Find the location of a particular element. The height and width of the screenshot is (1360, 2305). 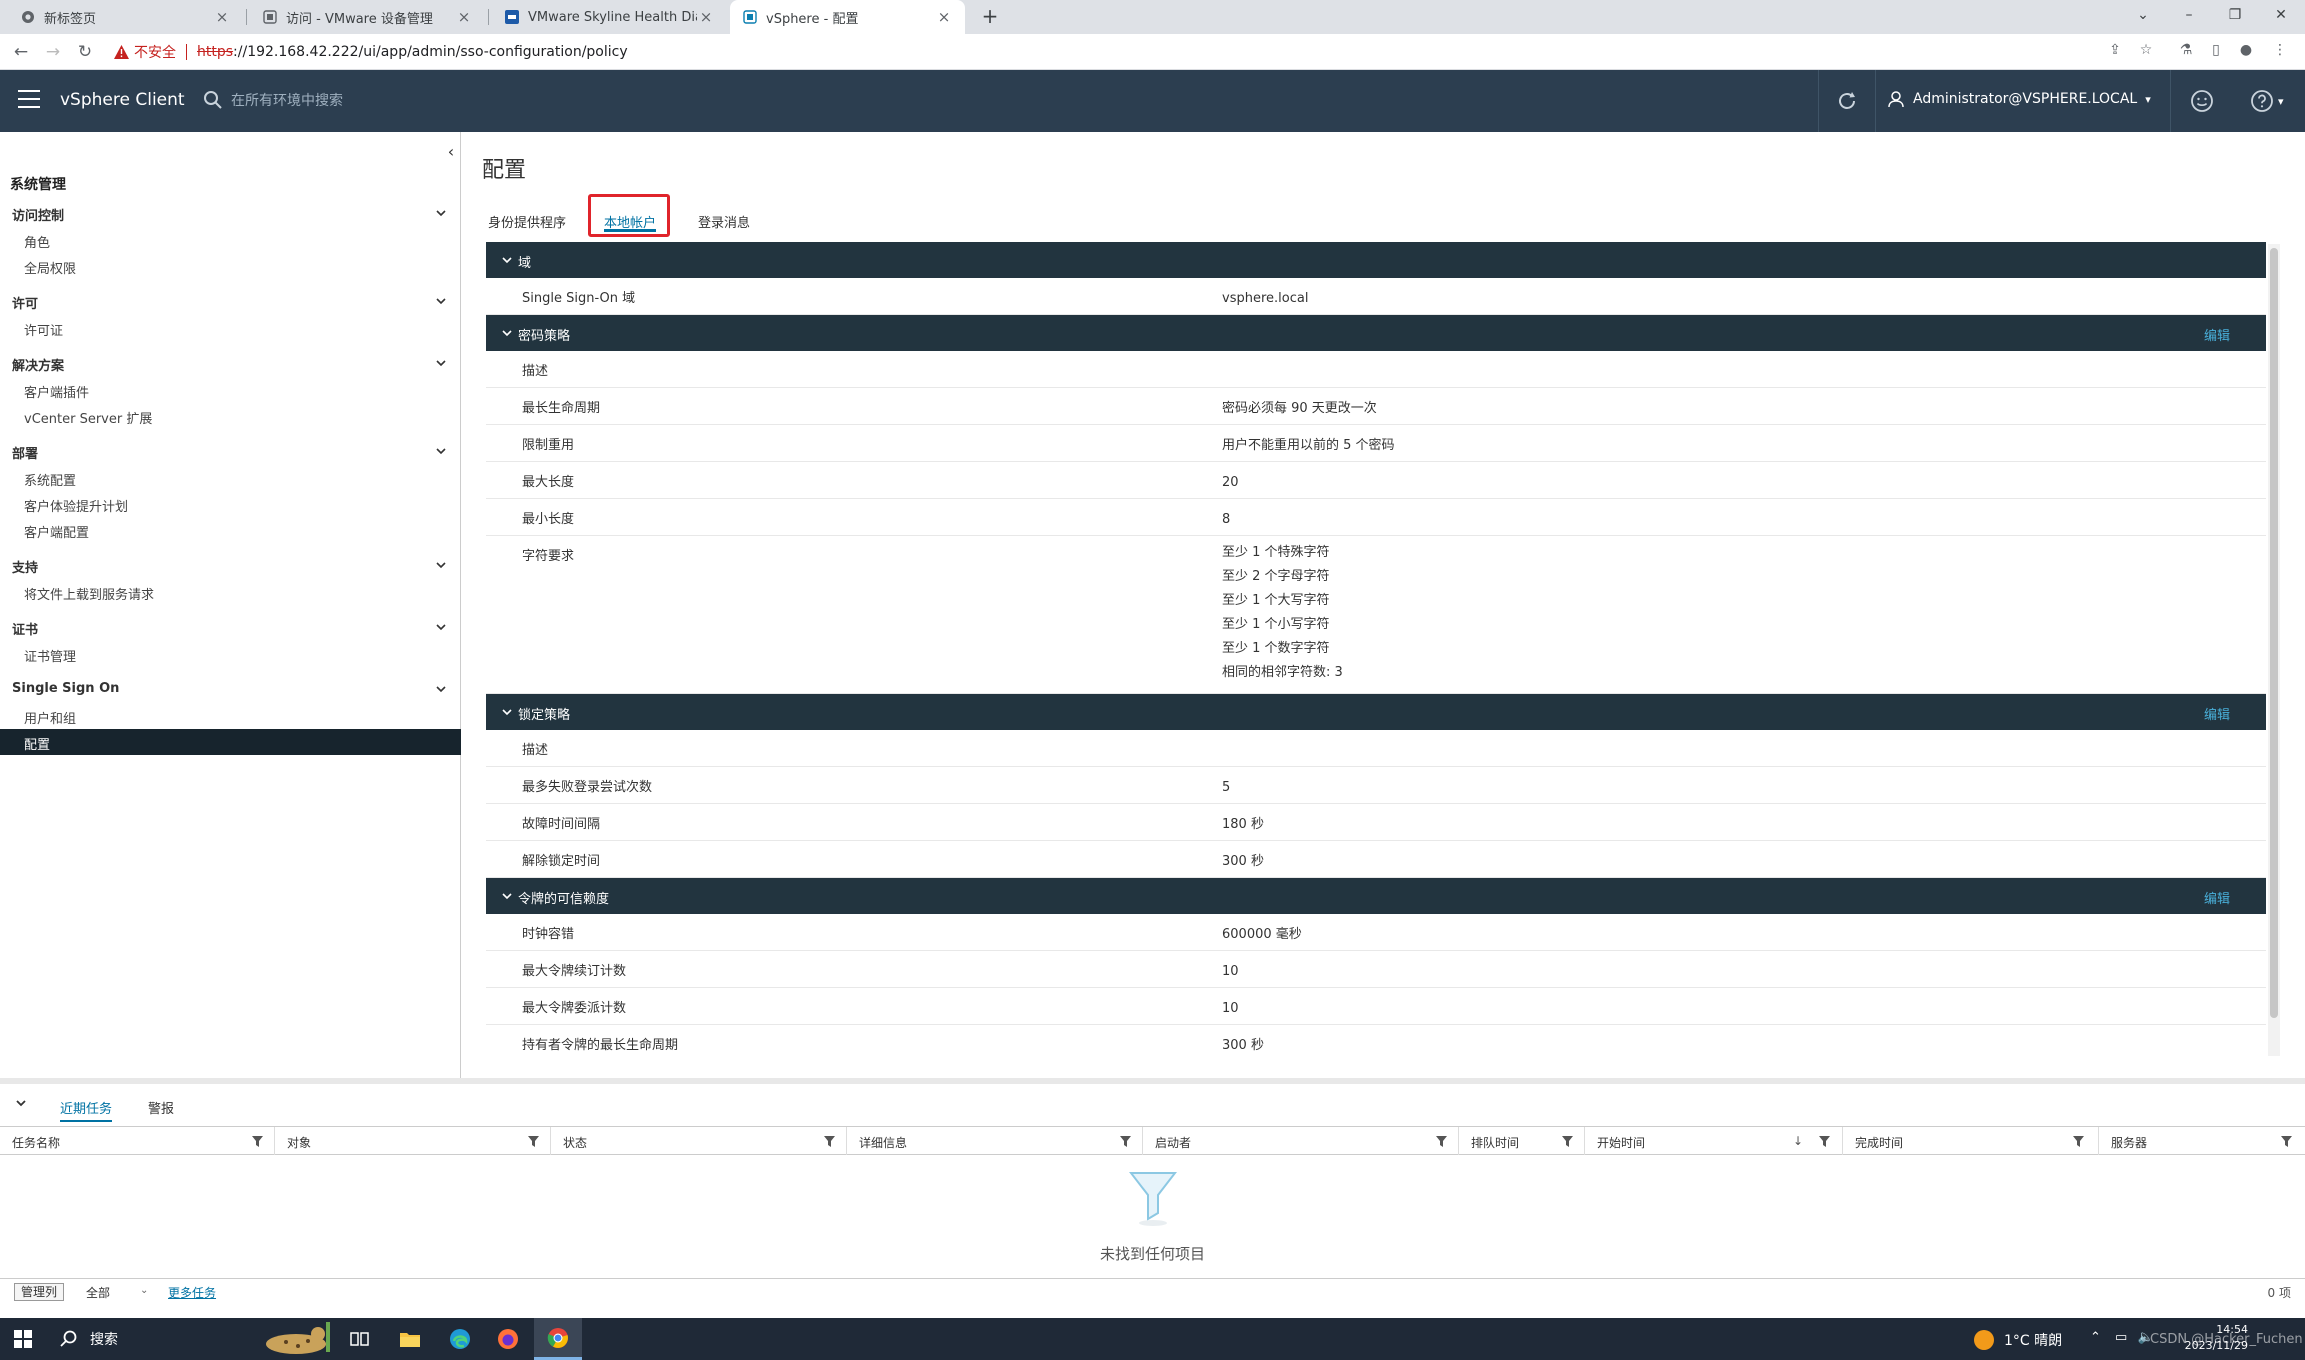

edit-password-policy-link: 编辑 is located at coordinates (2217, 334).